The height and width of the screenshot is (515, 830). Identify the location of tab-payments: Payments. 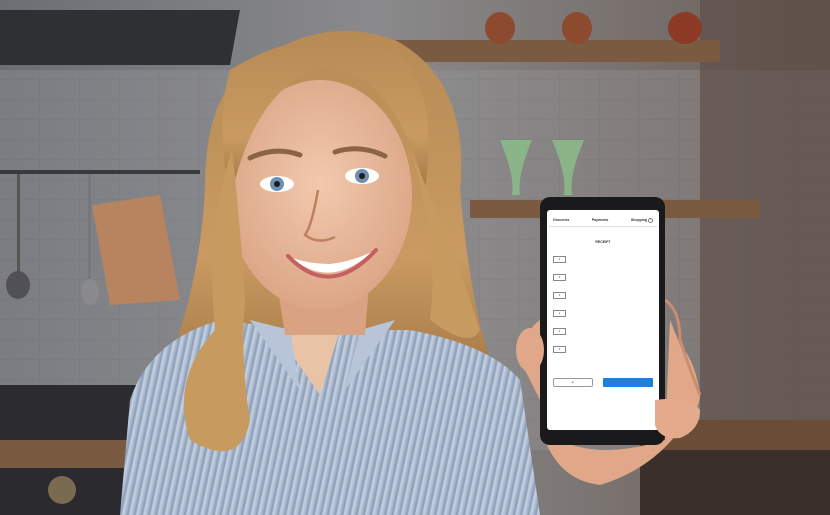
(600, 220).